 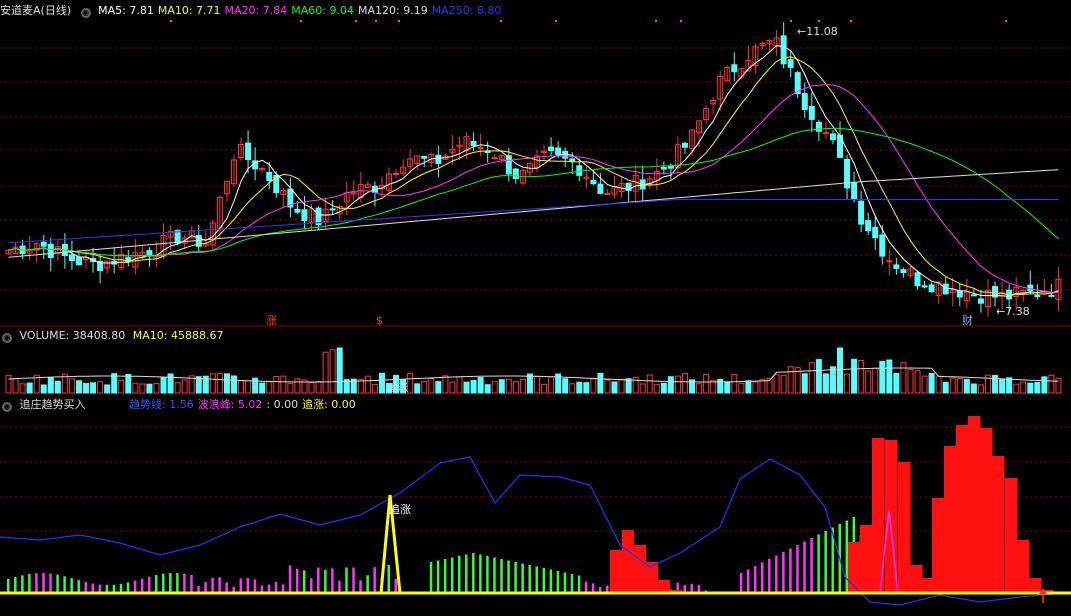 What do you see at coordinates (400, 509) in the screenshot?
I see `chase-label: 追涨` at bounding box center [400, 509].